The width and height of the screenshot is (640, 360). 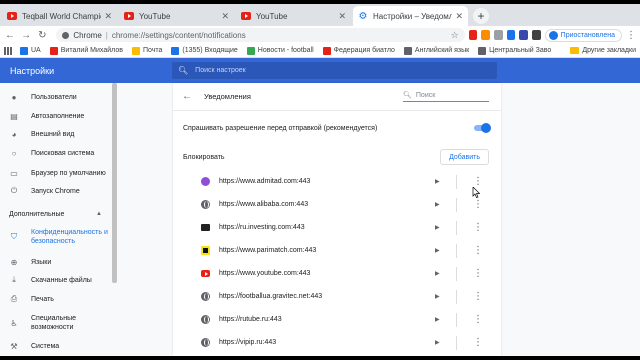 What do you see at coordinates (631, 35) in the screenshot?
I see `kebab-menu-icon: ⋮` at bounding box center [631, 35].